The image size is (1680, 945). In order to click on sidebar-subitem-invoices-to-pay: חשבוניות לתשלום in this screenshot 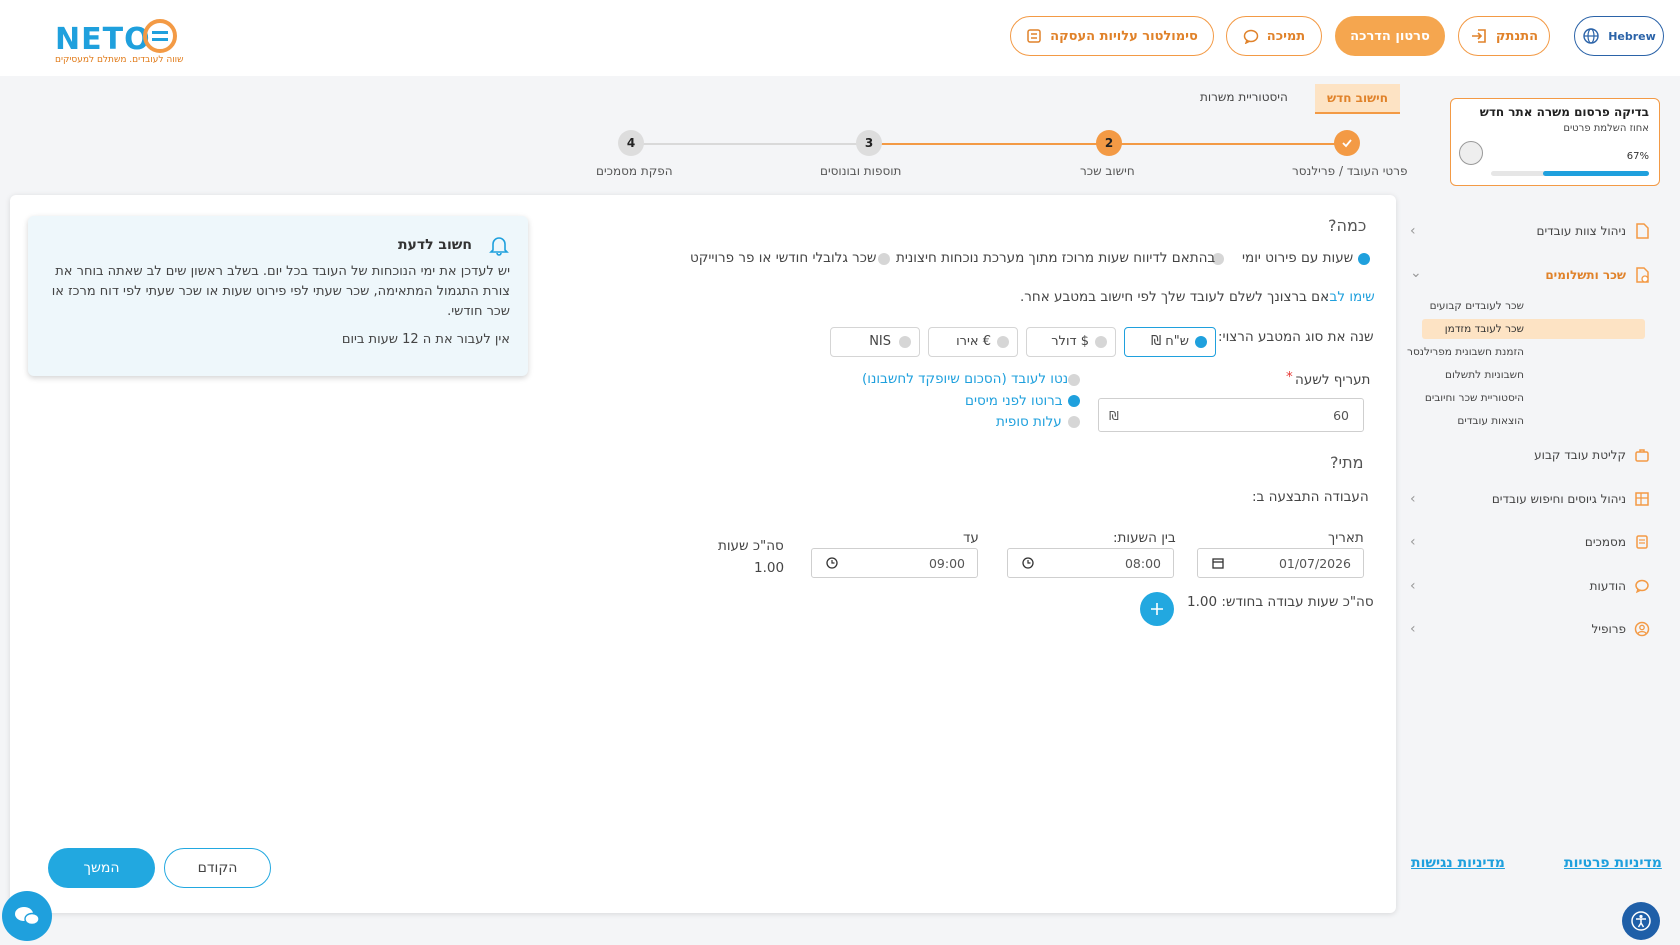, I will do `click(1484, 375)`.